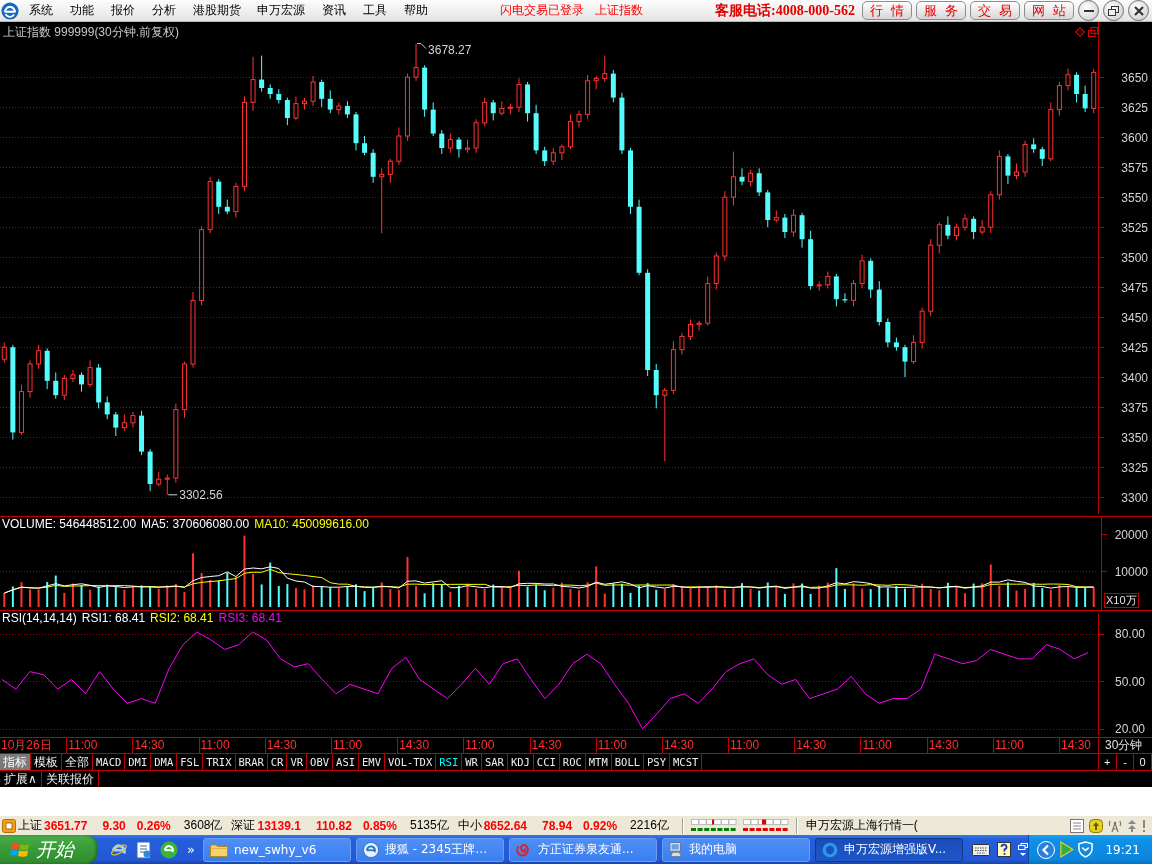  What do you see at coordinates (277, 849) in the screenshot?
I see `task-button: new_swhy_v6` at bounding box center [277, 849].